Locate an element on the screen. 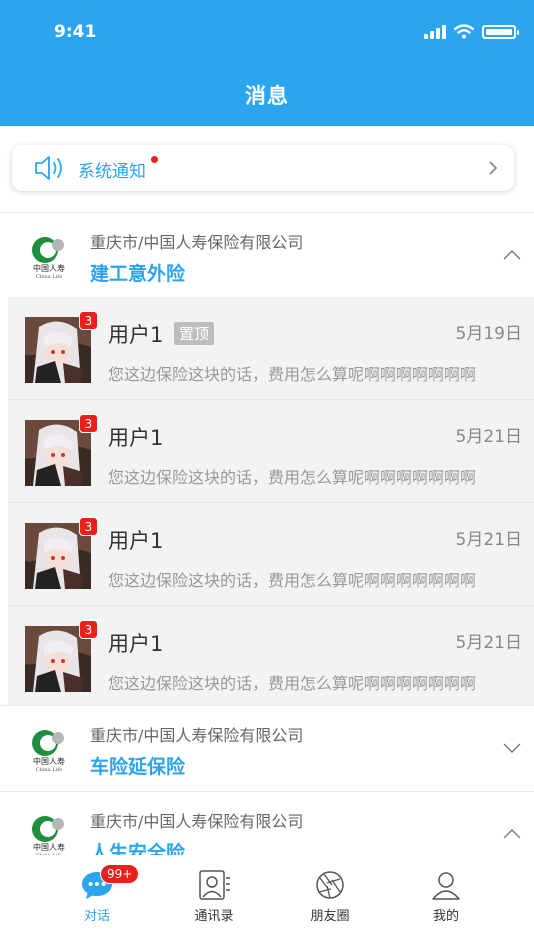 This screenshot has height=950, width=534. wifi-icon is located at coordinates (464, 31).